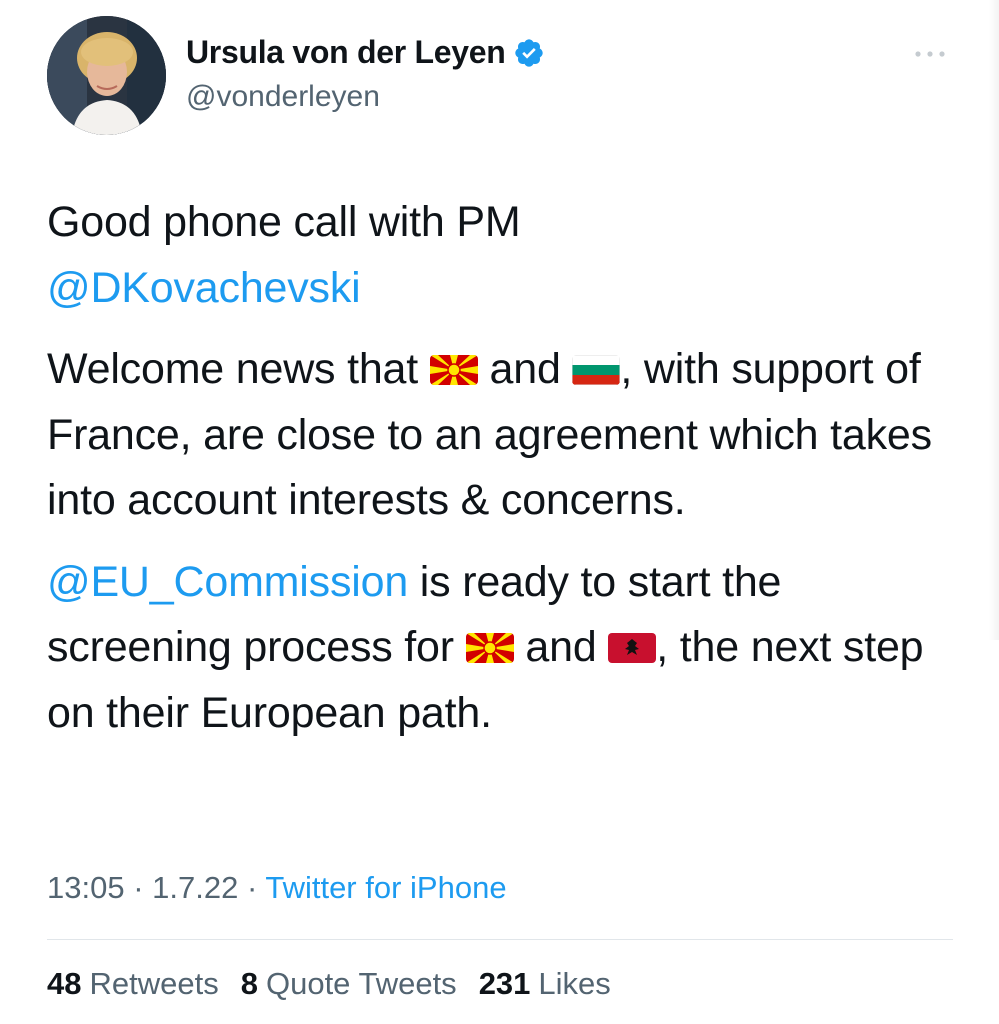  What do you see at coordinates (632, 648) in the screenshot?
I see `albania-flag-icon` at bounding box center [632, 648].